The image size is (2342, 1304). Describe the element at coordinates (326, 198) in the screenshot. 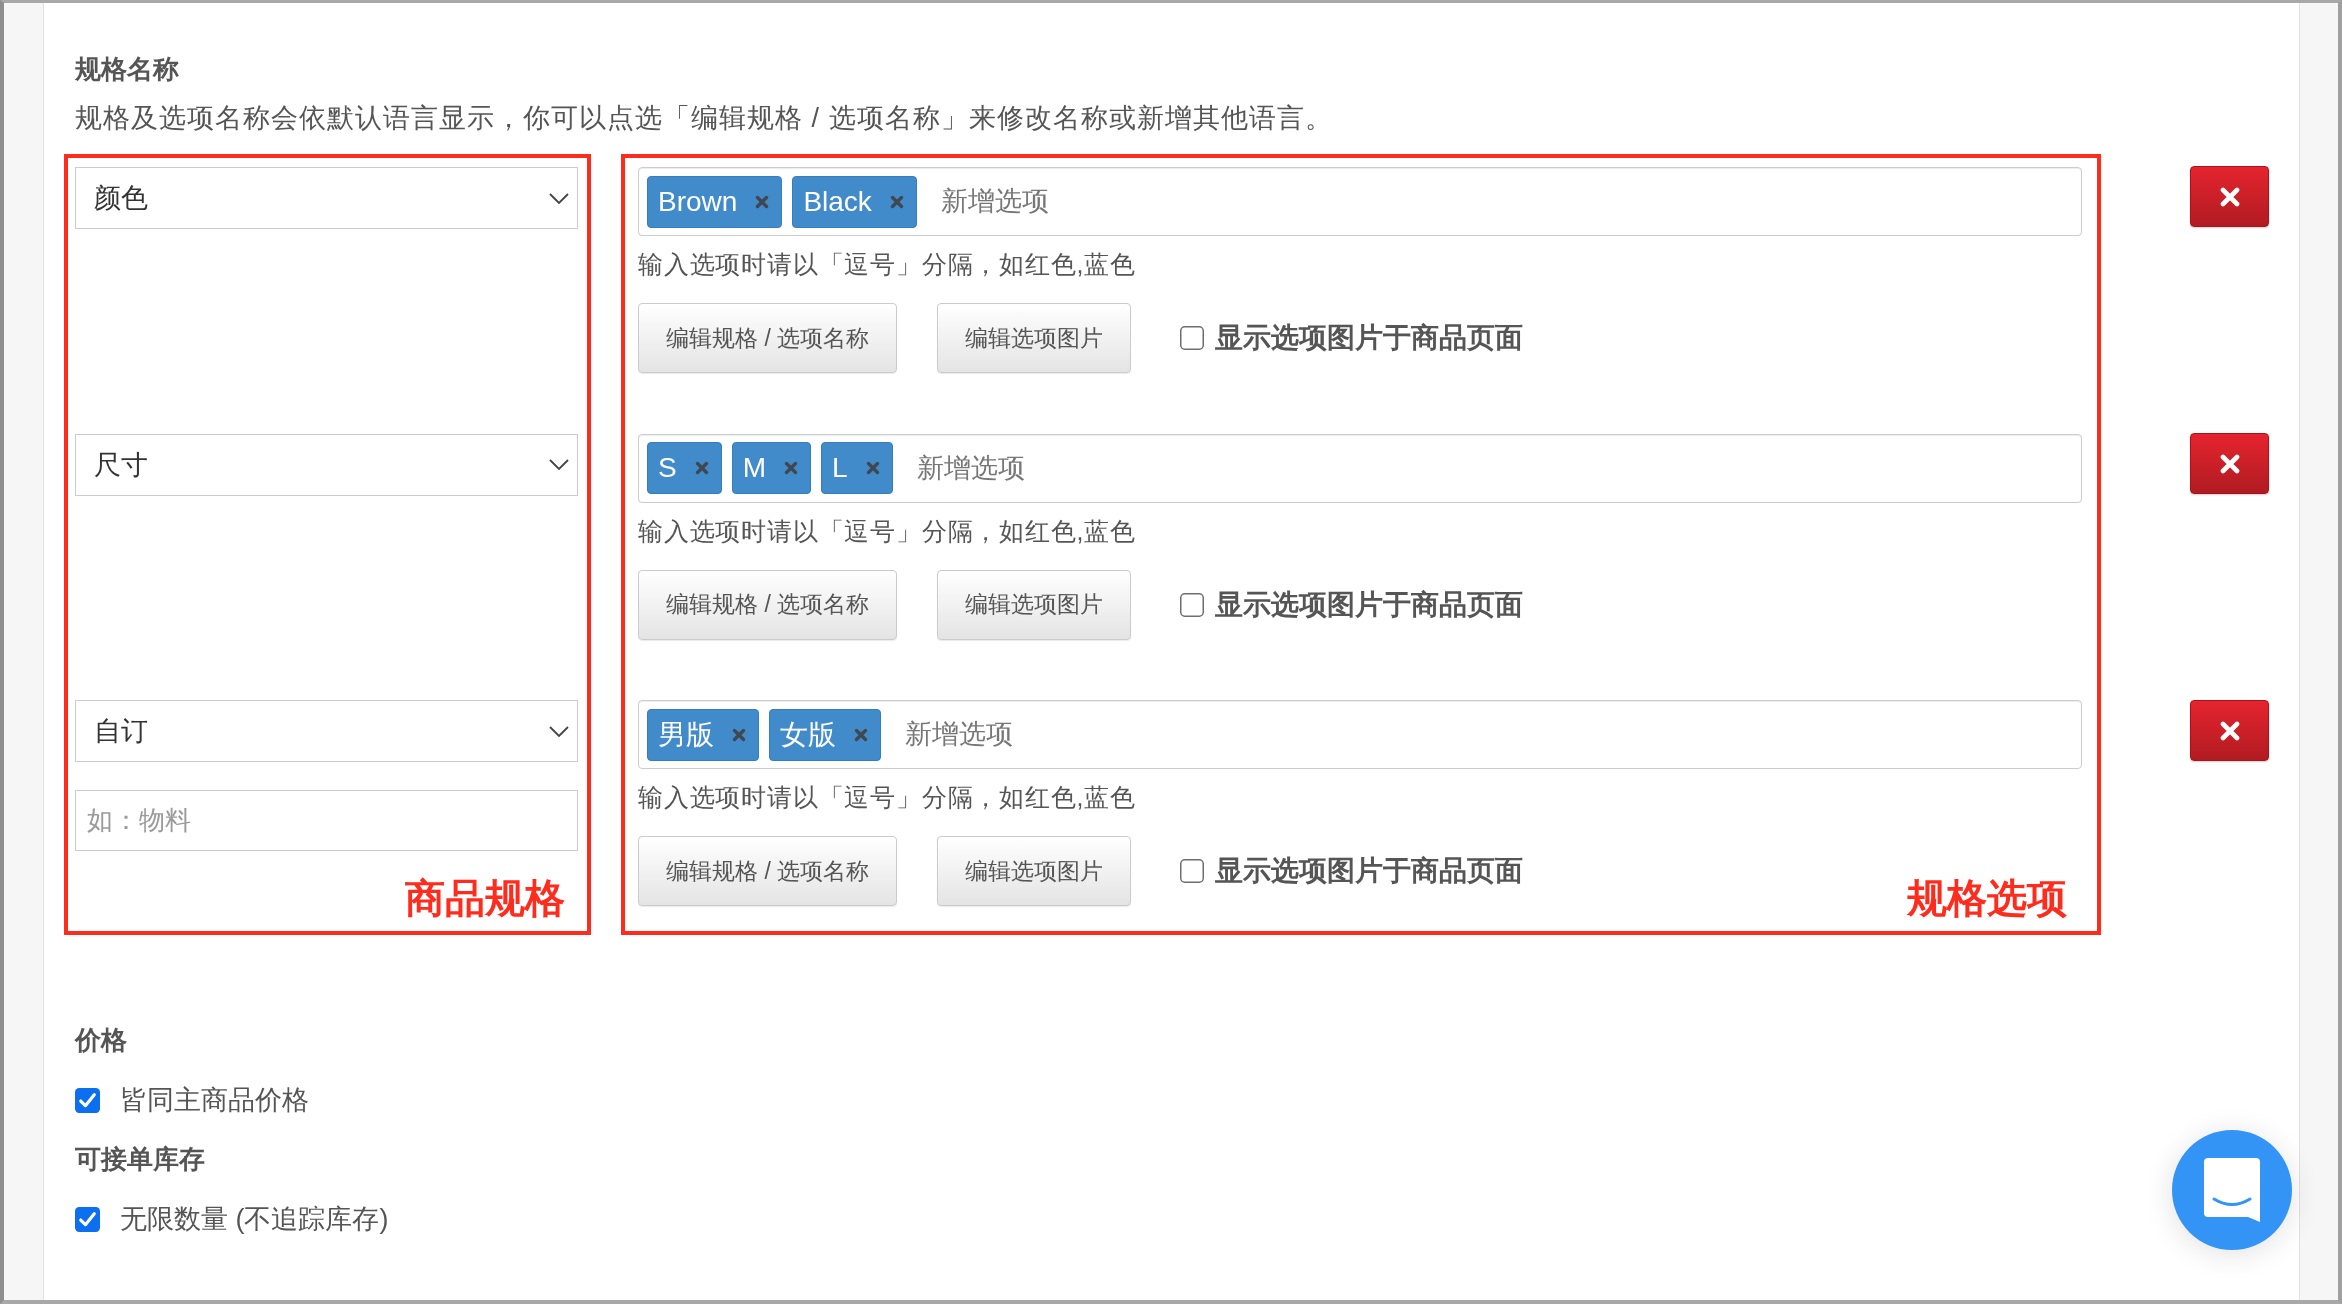

I see `spec-select: 颜色` at that location.